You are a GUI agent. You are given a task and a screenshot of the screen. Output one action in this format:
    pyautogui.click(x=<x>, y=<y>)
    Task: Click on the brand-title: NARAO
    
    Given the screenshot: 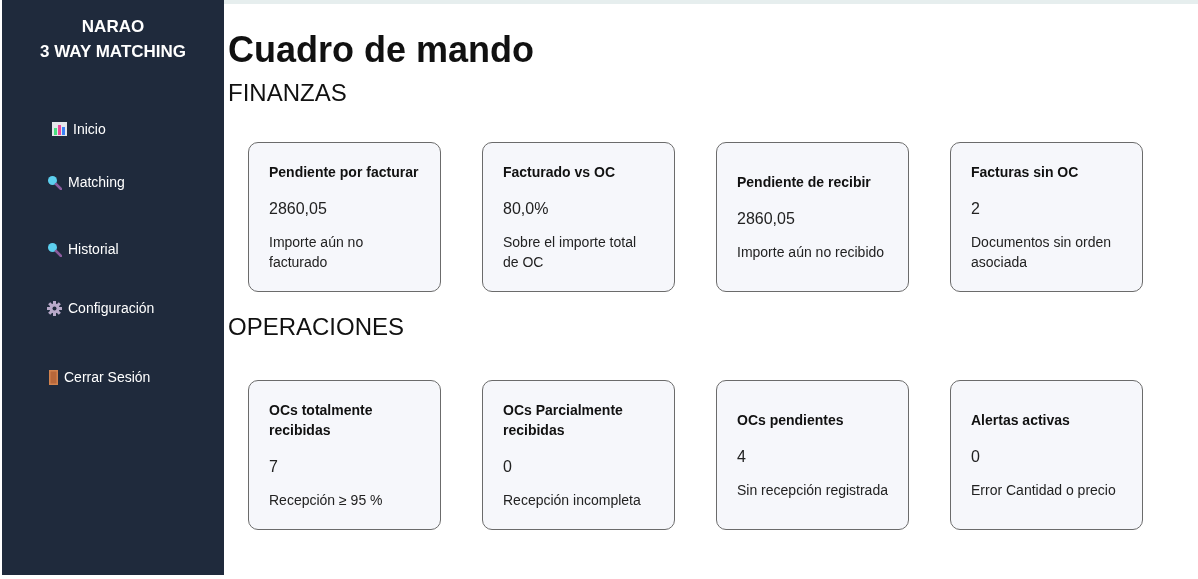 What is the action you would take?
    pyautogui.click(x=113, y=27)
    